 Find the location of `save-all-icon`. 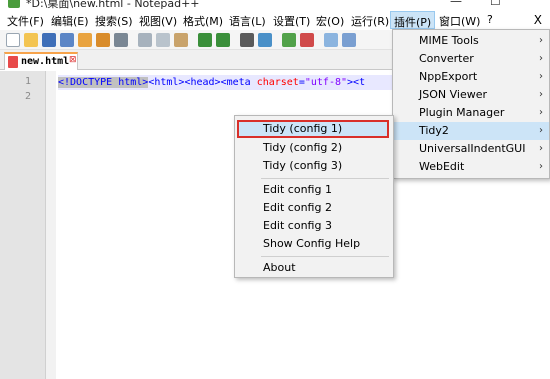

save-all-icon is located at coordinates (67, 40).